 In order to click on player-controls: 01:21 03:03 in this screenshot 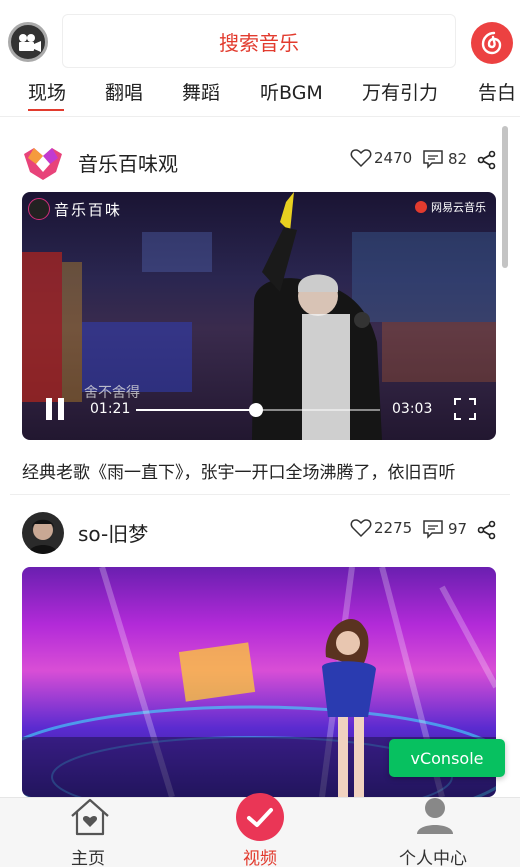, I will do `click(259, 412)`.